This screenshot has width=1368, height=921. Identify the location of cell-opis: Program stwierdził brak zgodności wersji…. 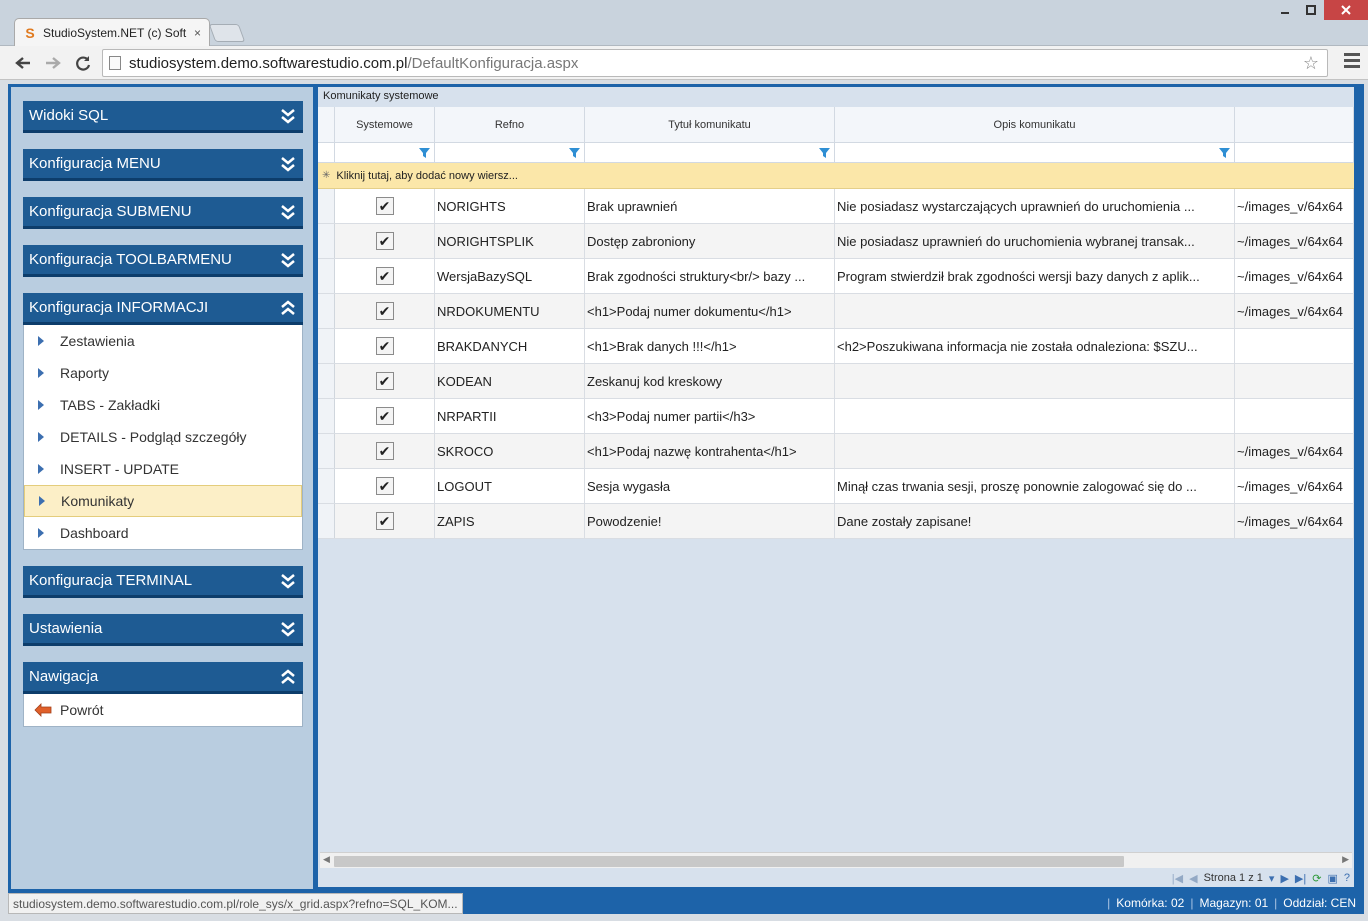
(1035, 276).